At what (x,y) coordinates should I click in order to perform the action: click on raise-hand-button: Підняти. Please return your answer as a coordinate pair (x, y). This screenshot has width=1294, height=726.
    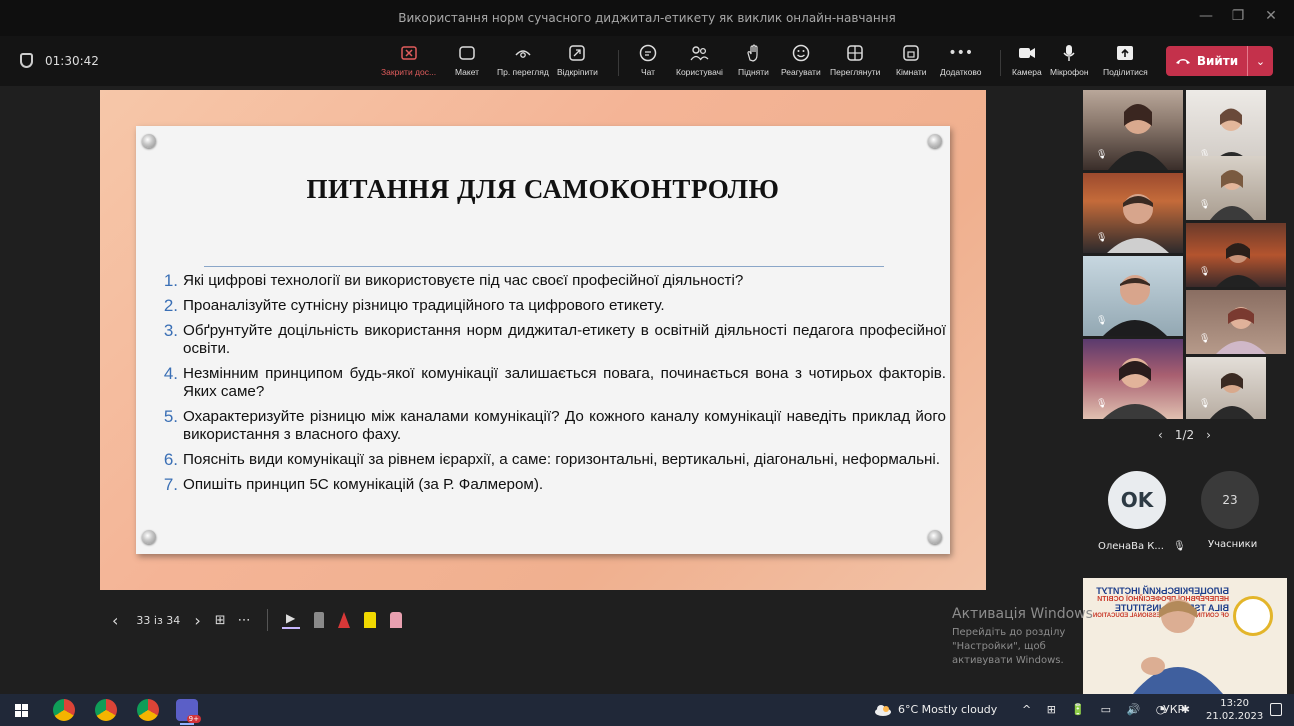
    Looking at the image, I should click on (753, 62).